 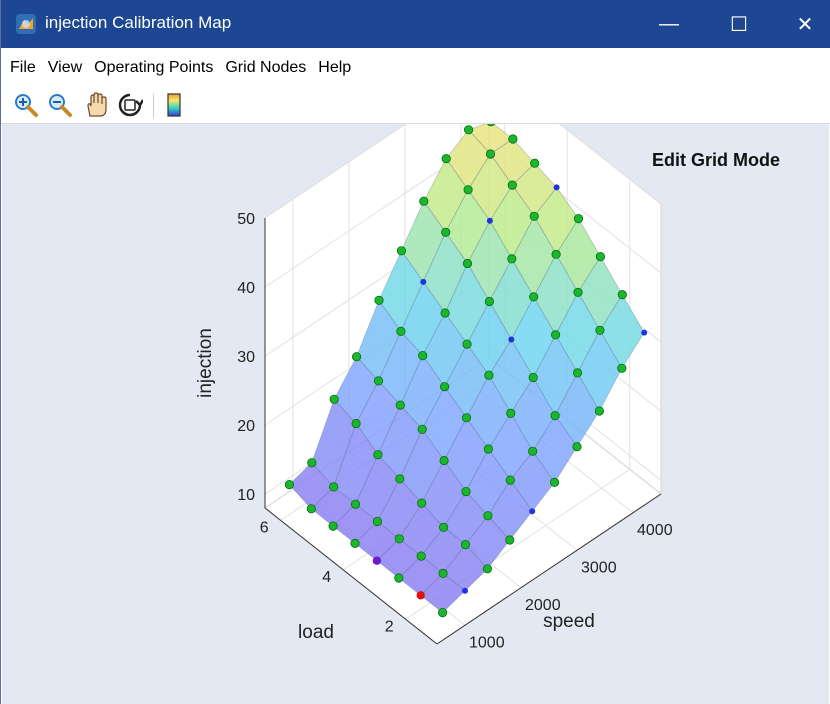 I want to click on z-axis-title: injection, so click(x=205, y=363).